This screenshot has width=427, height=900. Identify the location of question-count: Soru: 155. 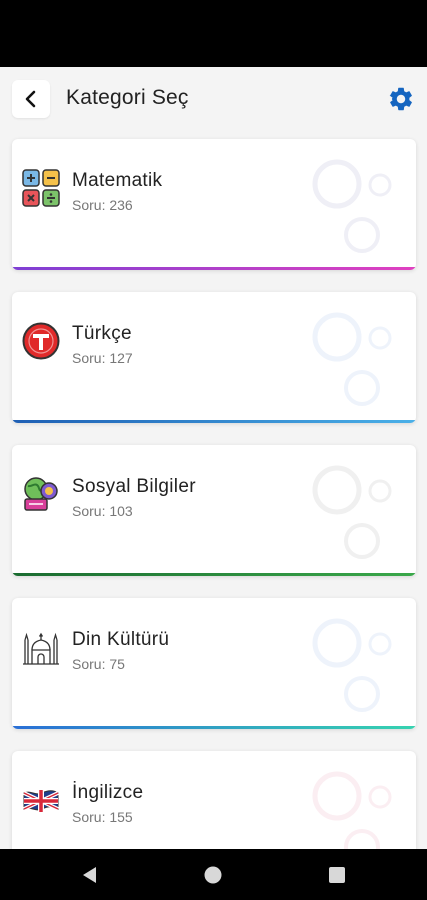
(102, 817).